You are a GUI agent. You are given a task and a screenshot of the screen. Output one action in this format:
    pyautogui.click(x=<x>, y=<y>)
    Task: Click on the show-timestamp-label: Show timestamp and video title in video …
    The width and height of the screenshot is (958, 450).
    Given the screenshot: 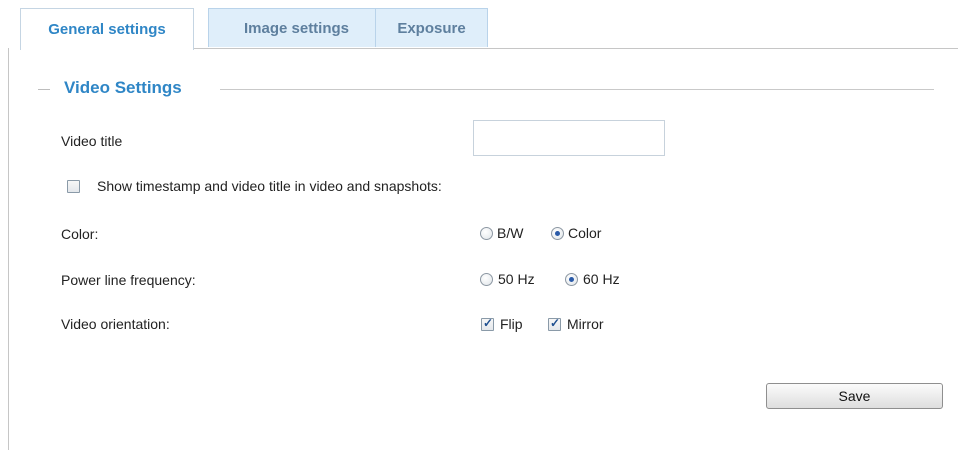 What is the action you would take?
    pyautogui.click(x=269, y=186)
    